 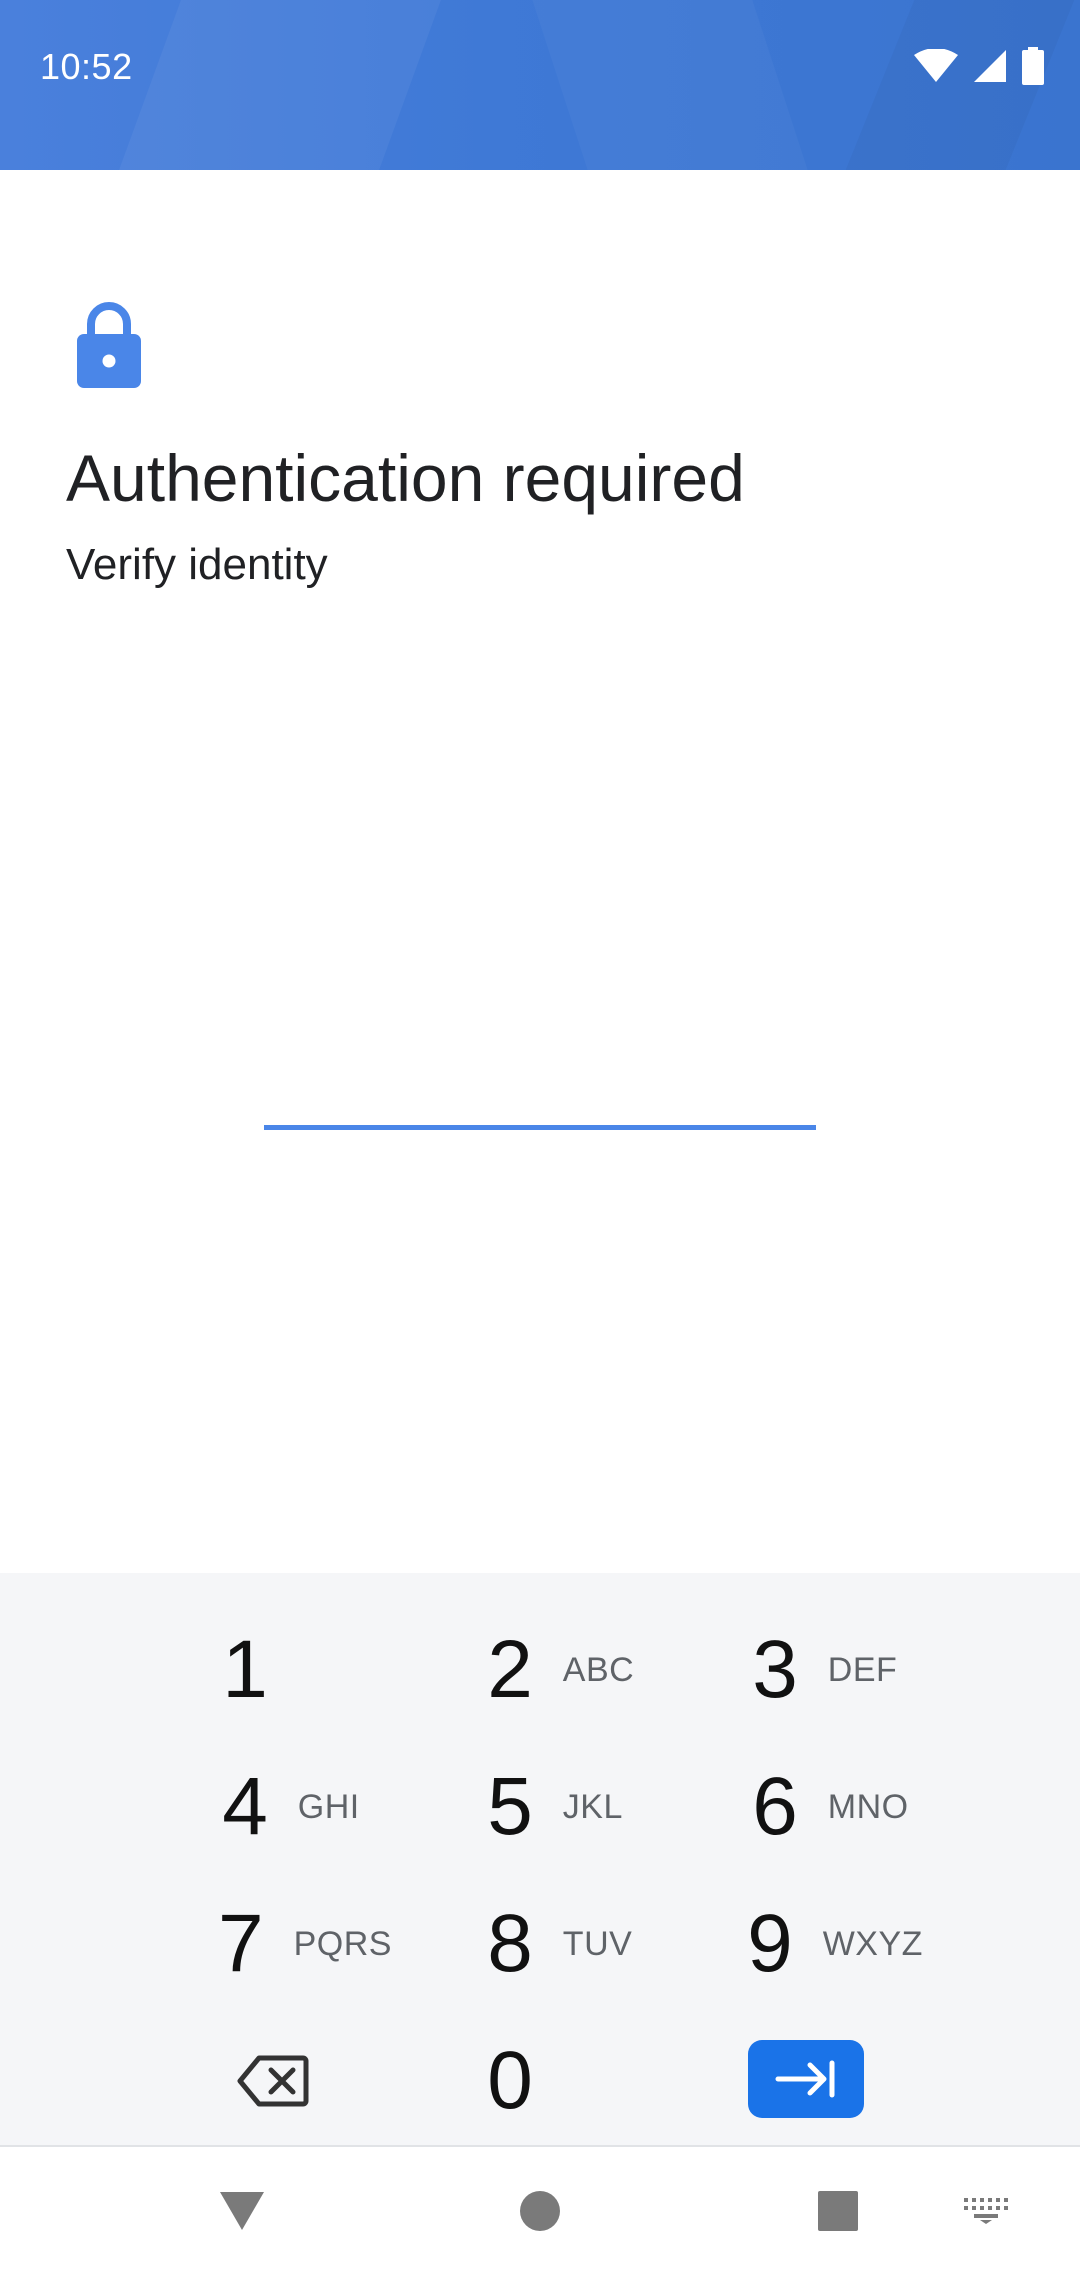 What do you see at coordinates (510, 1806) in the screenshot?
I see `key-digit: 5` at bounding box center [510, 1806].